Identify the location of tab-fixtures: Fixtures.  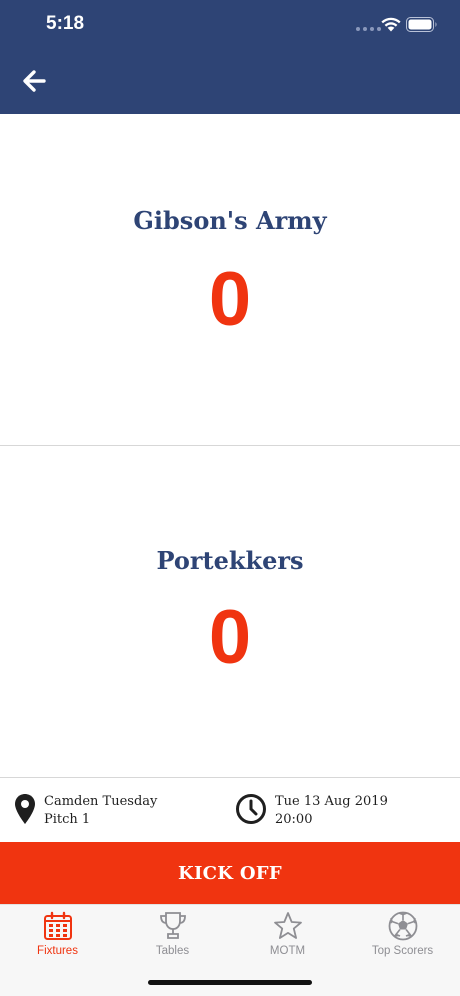
(57, 935).